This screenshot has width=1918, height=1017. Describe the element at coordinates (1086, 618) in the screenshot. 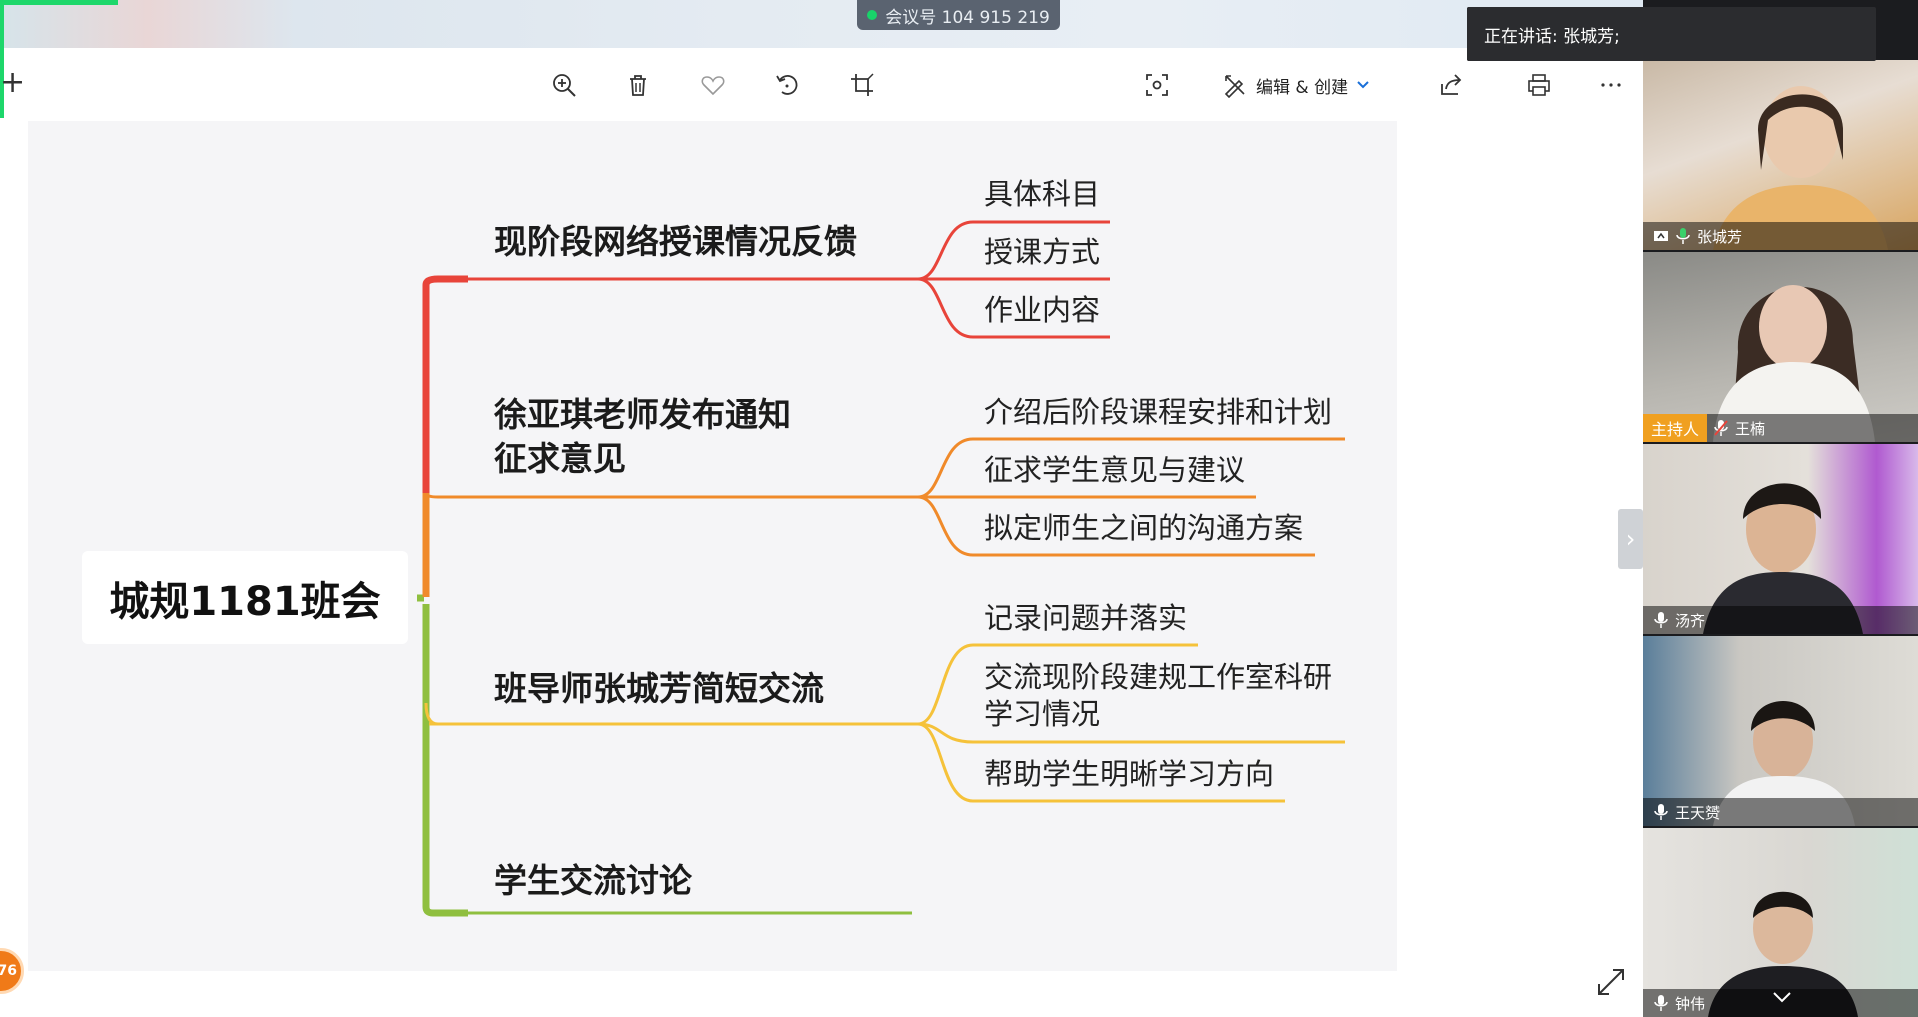

I see `leaf-record-issues: 记录问题并落实` at that location.